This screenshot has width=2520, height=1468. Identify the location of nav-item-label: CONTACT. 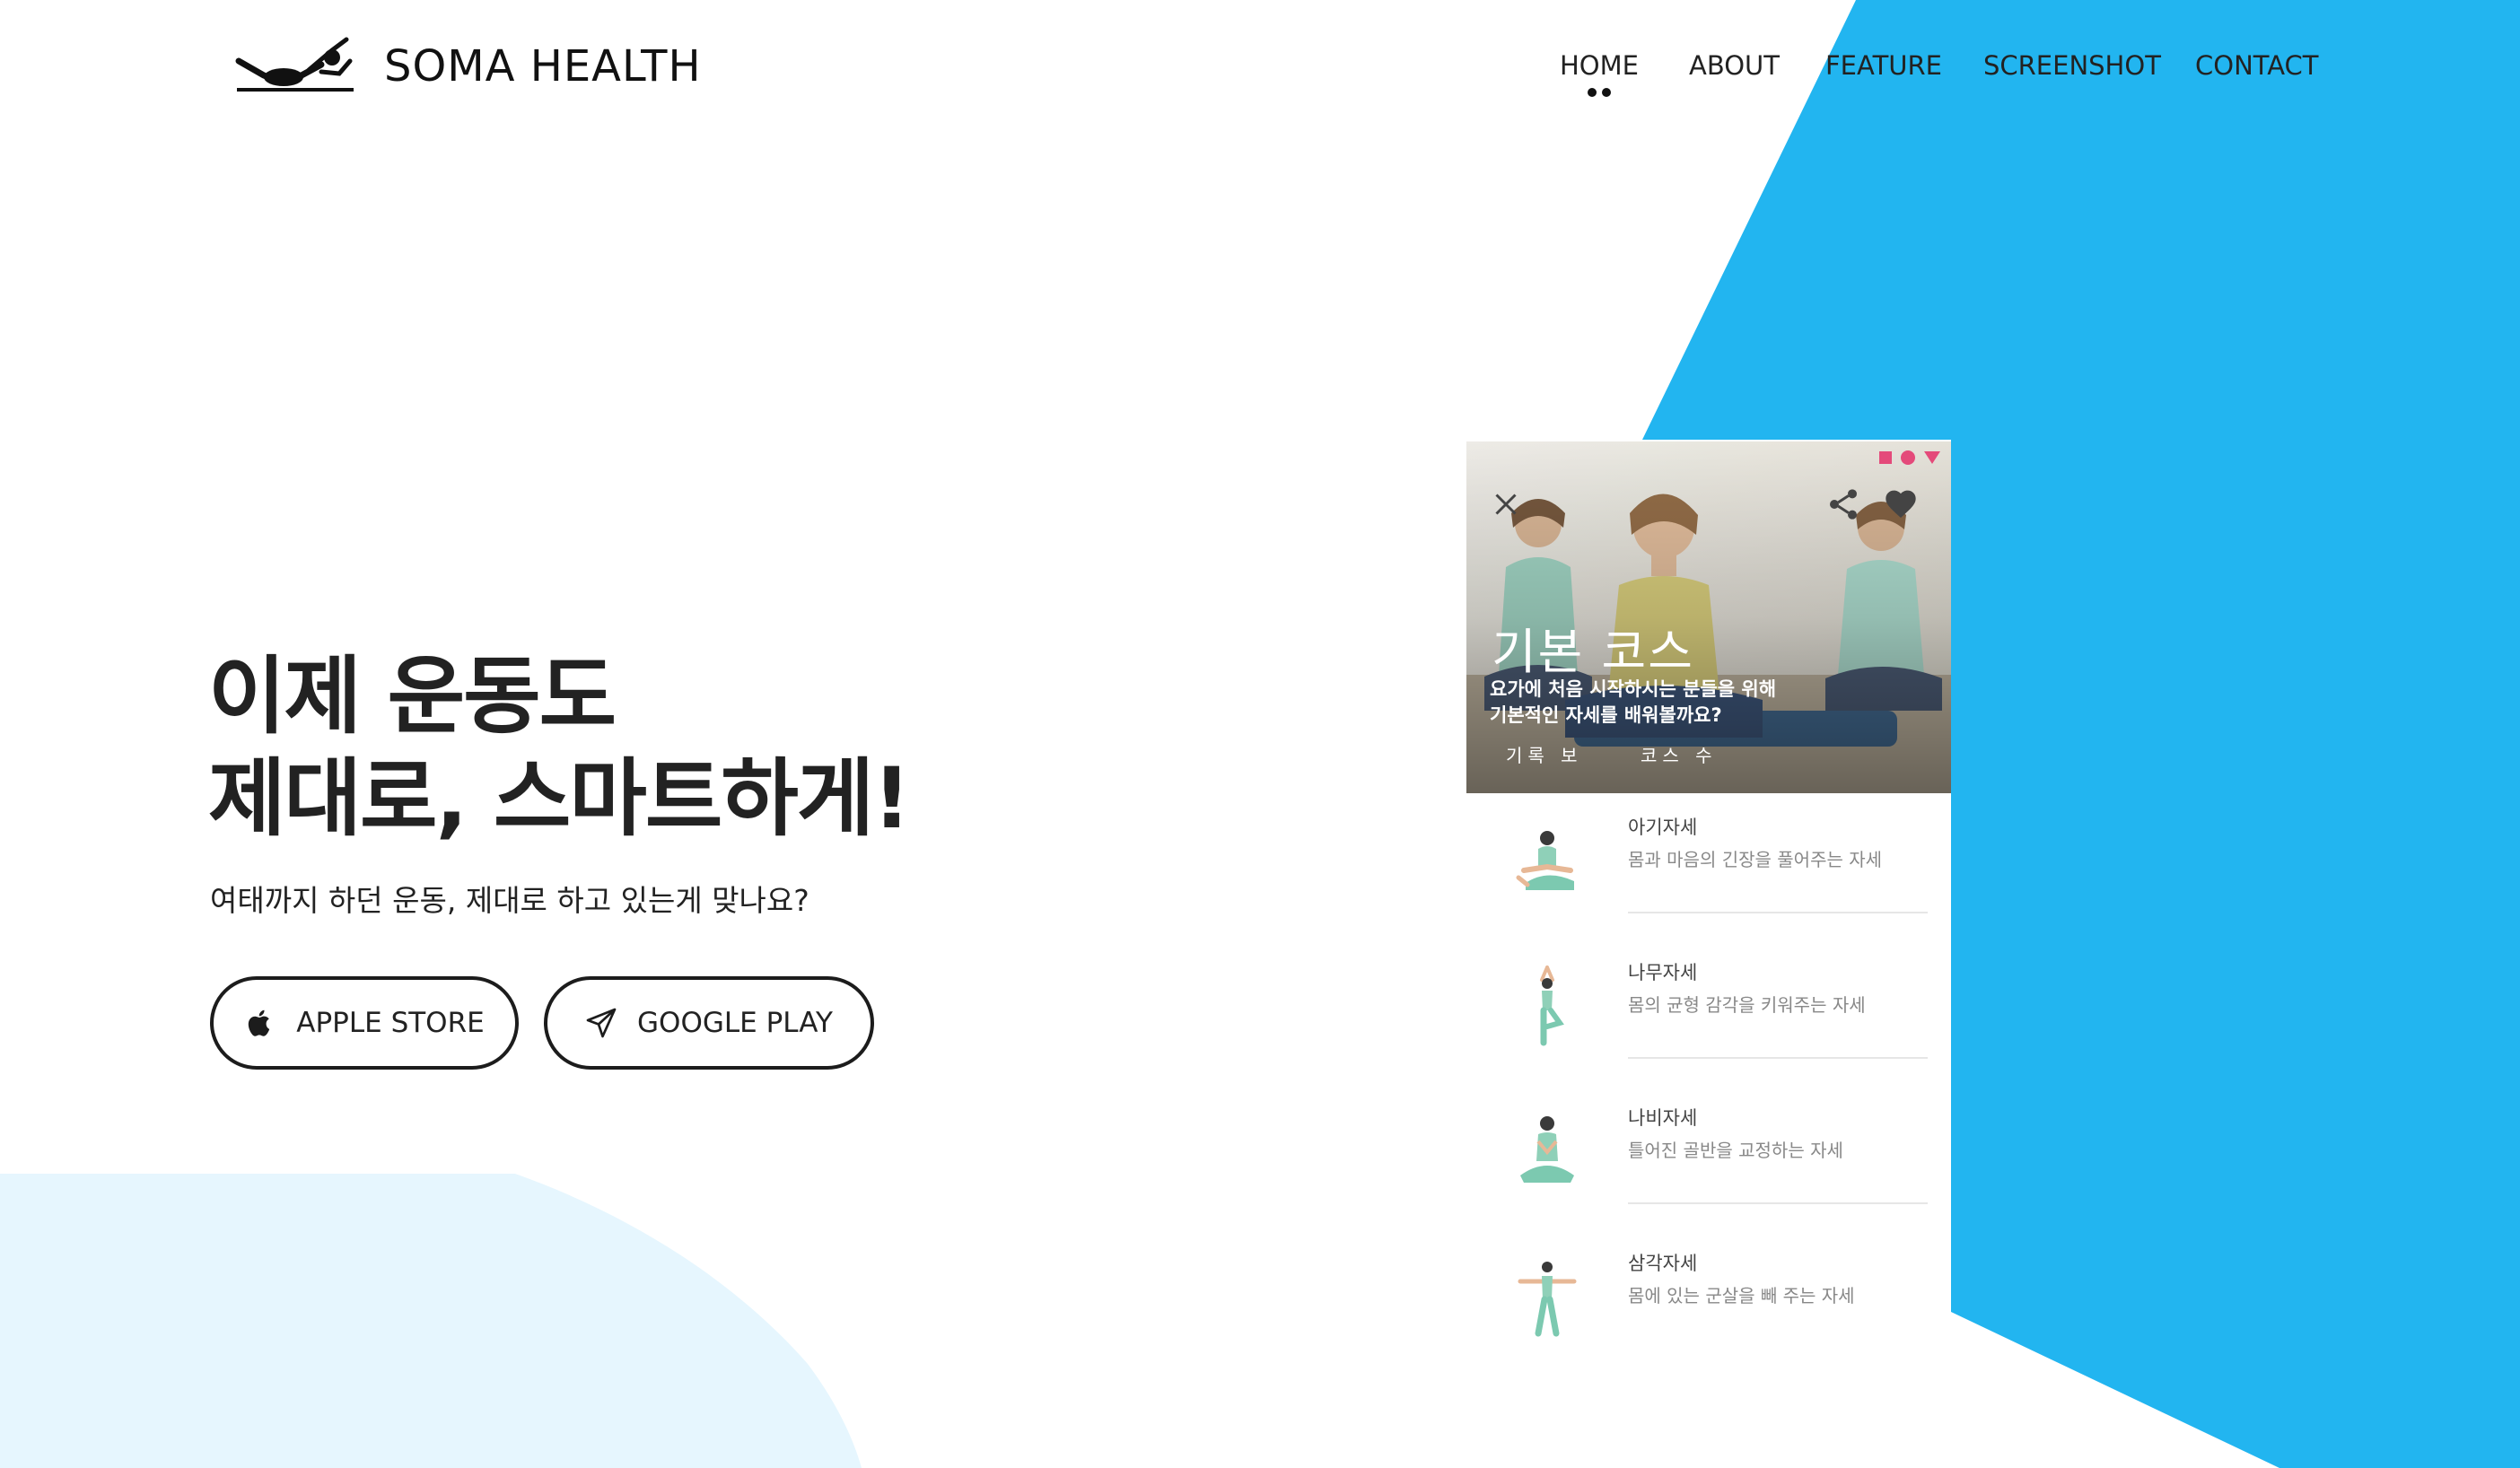
(2257, 65).